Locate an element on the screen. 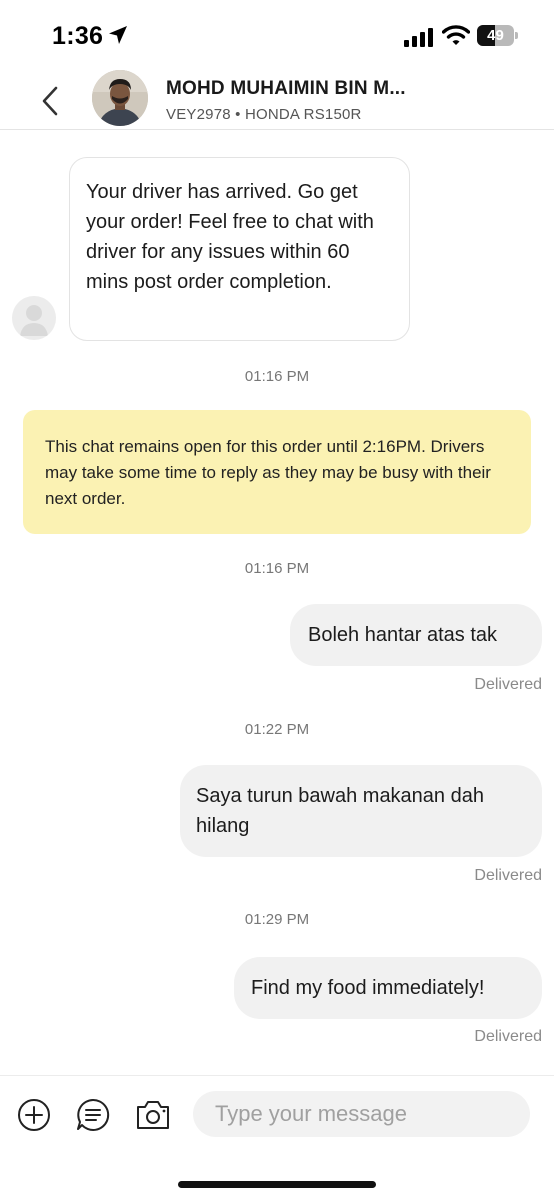 Image resolution: width=554 pixels, height=1200 pixels. outgoing-message-bubble: Saya turun bawah makanan dah hilang is located at coordinates (361, 811).